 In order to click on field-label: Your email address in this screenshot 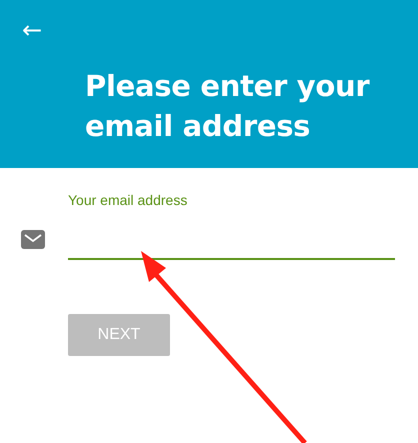, I will do `click(128, 200)`.